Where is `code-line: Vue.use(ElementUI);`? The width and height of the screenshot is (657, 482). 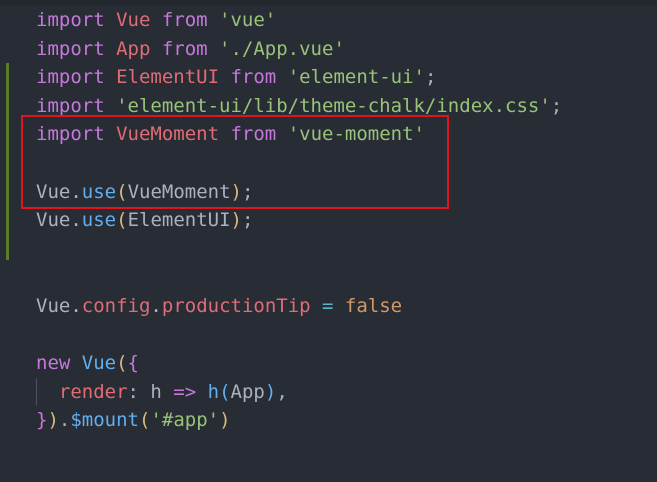 code-line: Vue.use(ElementUI); is located at coordinates (144, 220).